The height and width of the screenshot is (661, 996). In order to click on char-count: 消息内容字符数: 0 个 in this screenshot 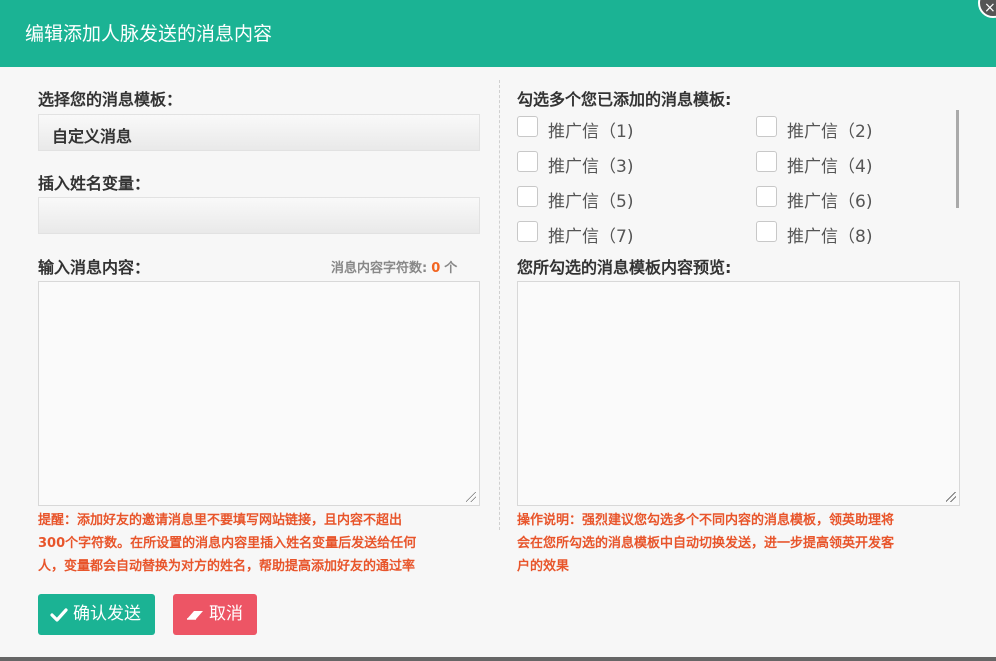, I will do `click(394, 266)`.